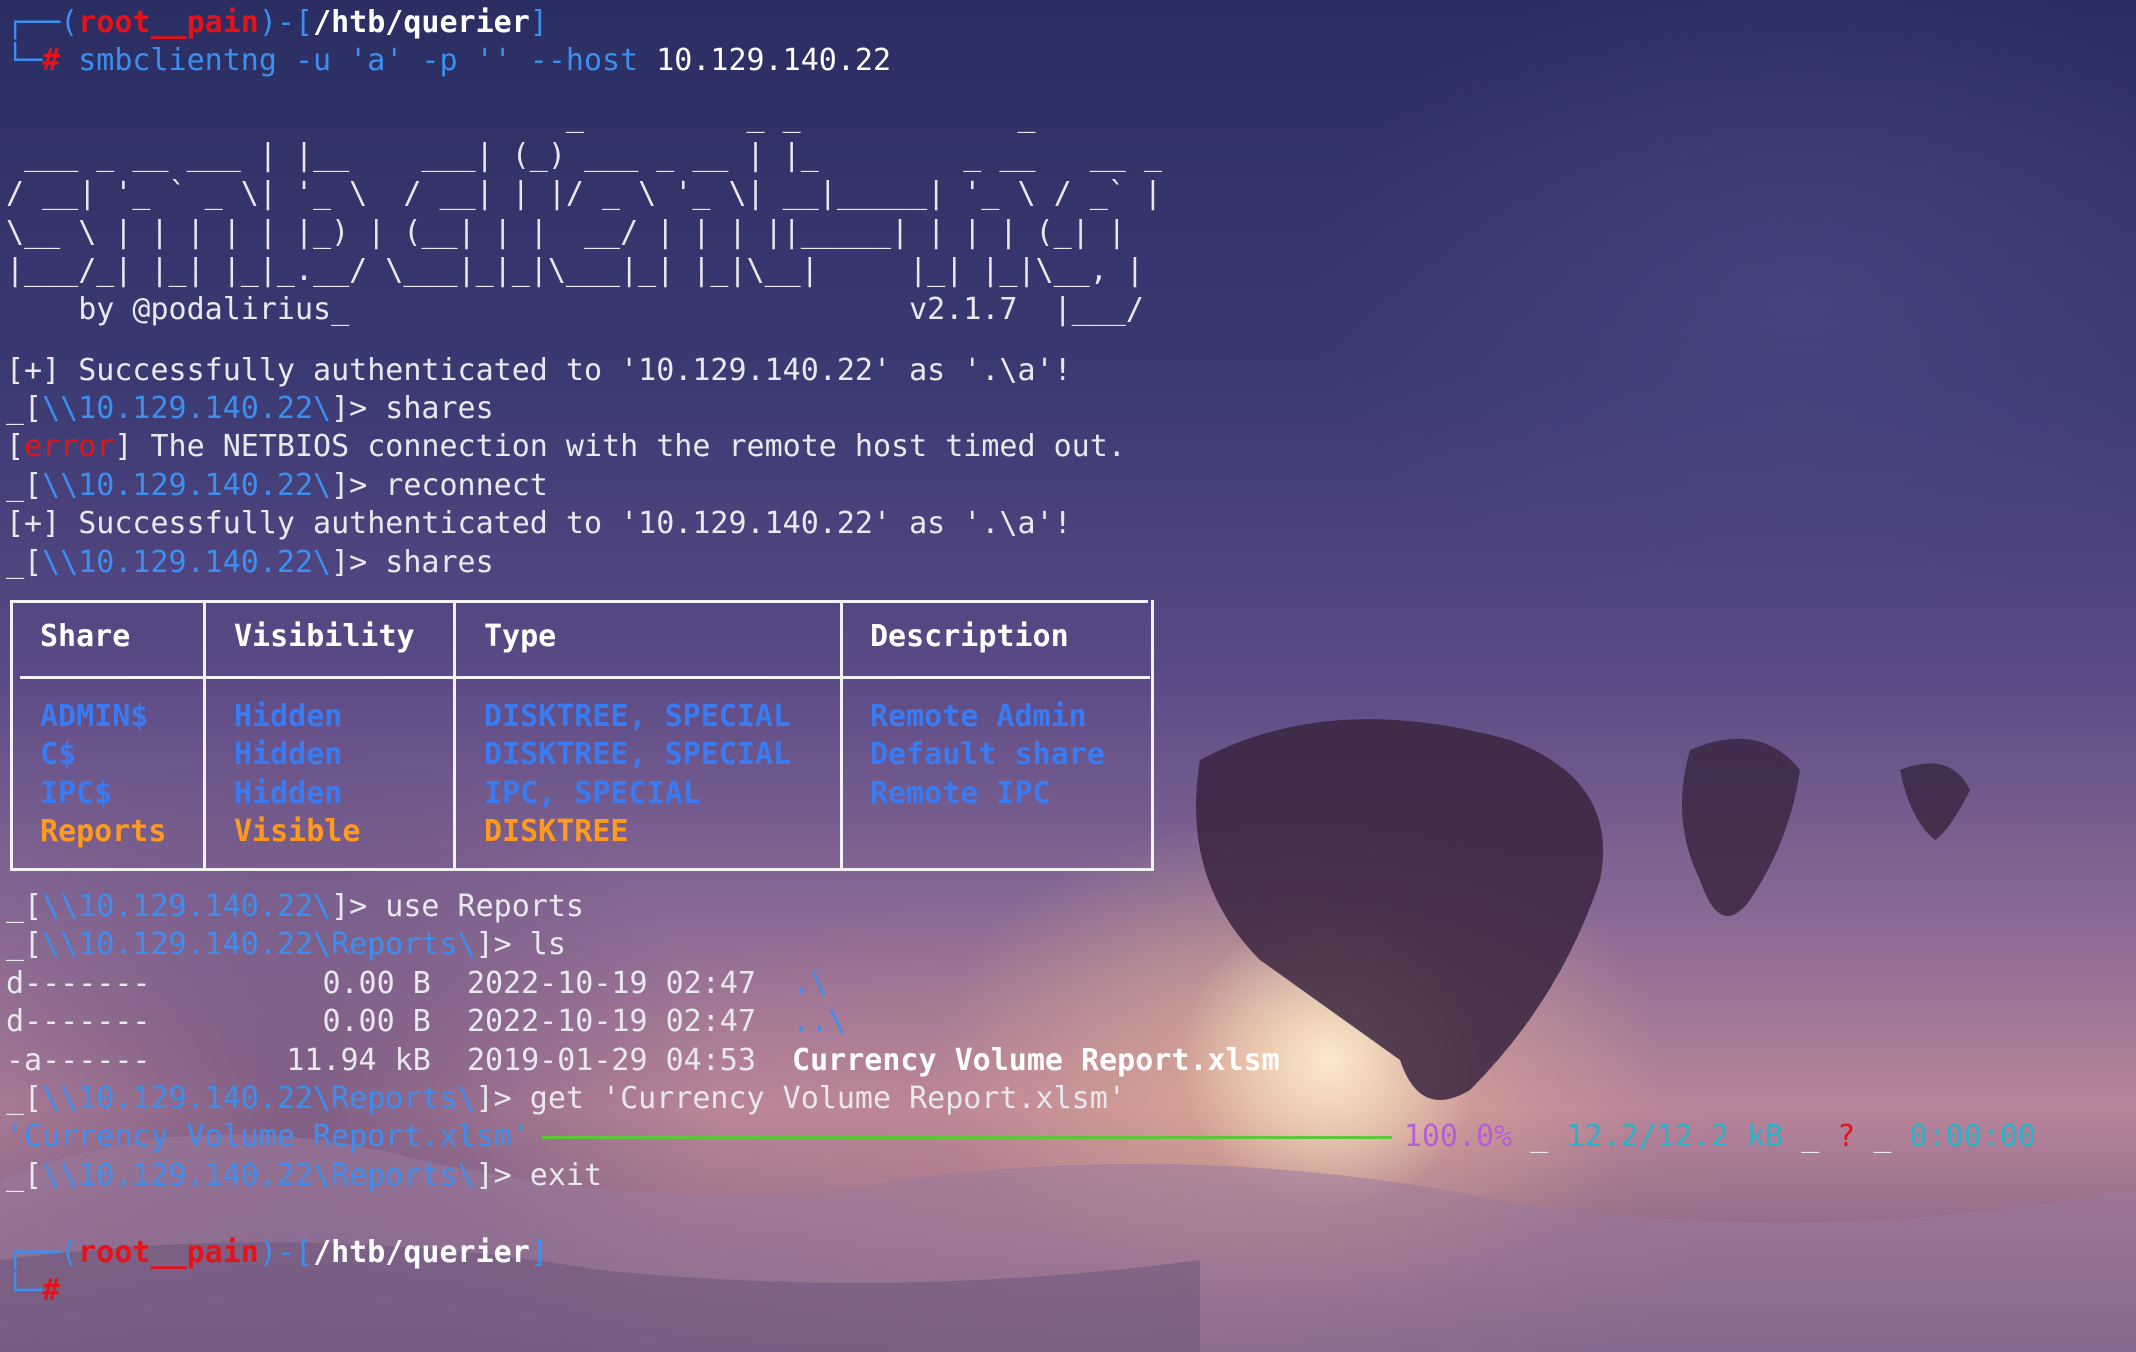  Describe the element at coordinates (969, 636) in the screenshot. I see `col-header-description: Description` at that location.